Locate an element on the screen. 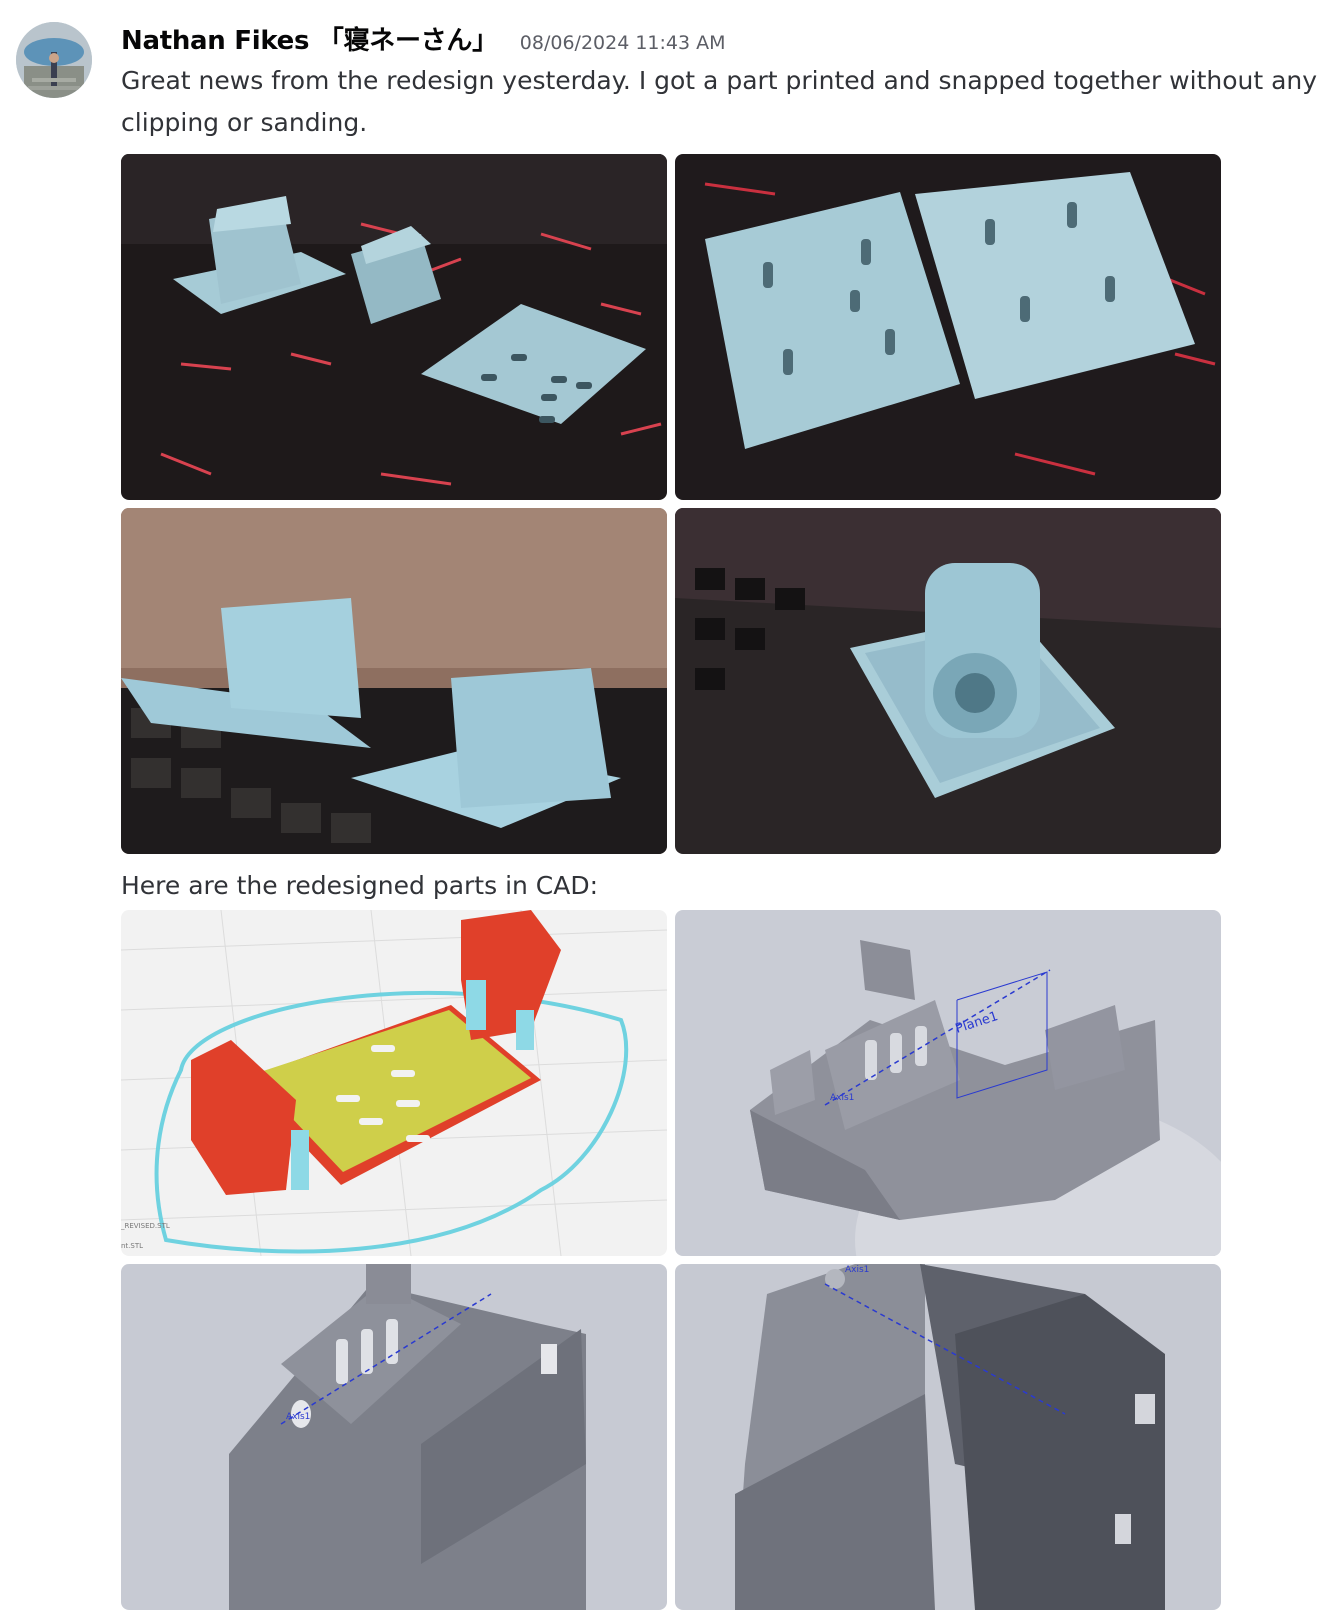 This screenshot has height=1610, width=1342. message-text-secondary: Here are the redesigned parts in CAD: is located at coordinates (360, 885).